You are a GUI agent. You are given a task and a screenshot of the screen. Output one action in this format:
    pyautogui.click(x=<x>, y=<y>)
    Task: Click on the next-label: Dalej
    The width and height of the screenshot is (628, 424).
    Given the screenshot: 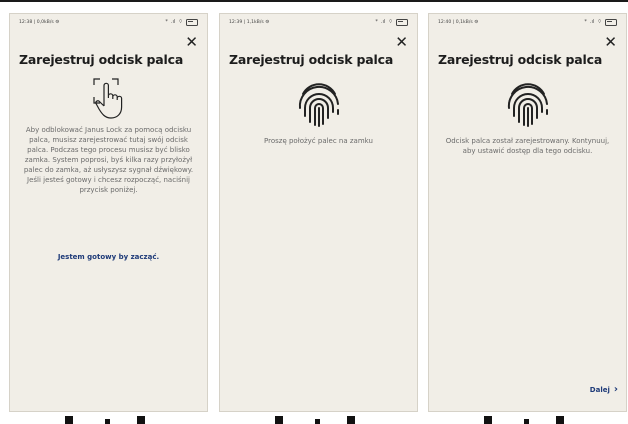 What is the action you would take?
    pyautogui.click(x=599, y=389)
    